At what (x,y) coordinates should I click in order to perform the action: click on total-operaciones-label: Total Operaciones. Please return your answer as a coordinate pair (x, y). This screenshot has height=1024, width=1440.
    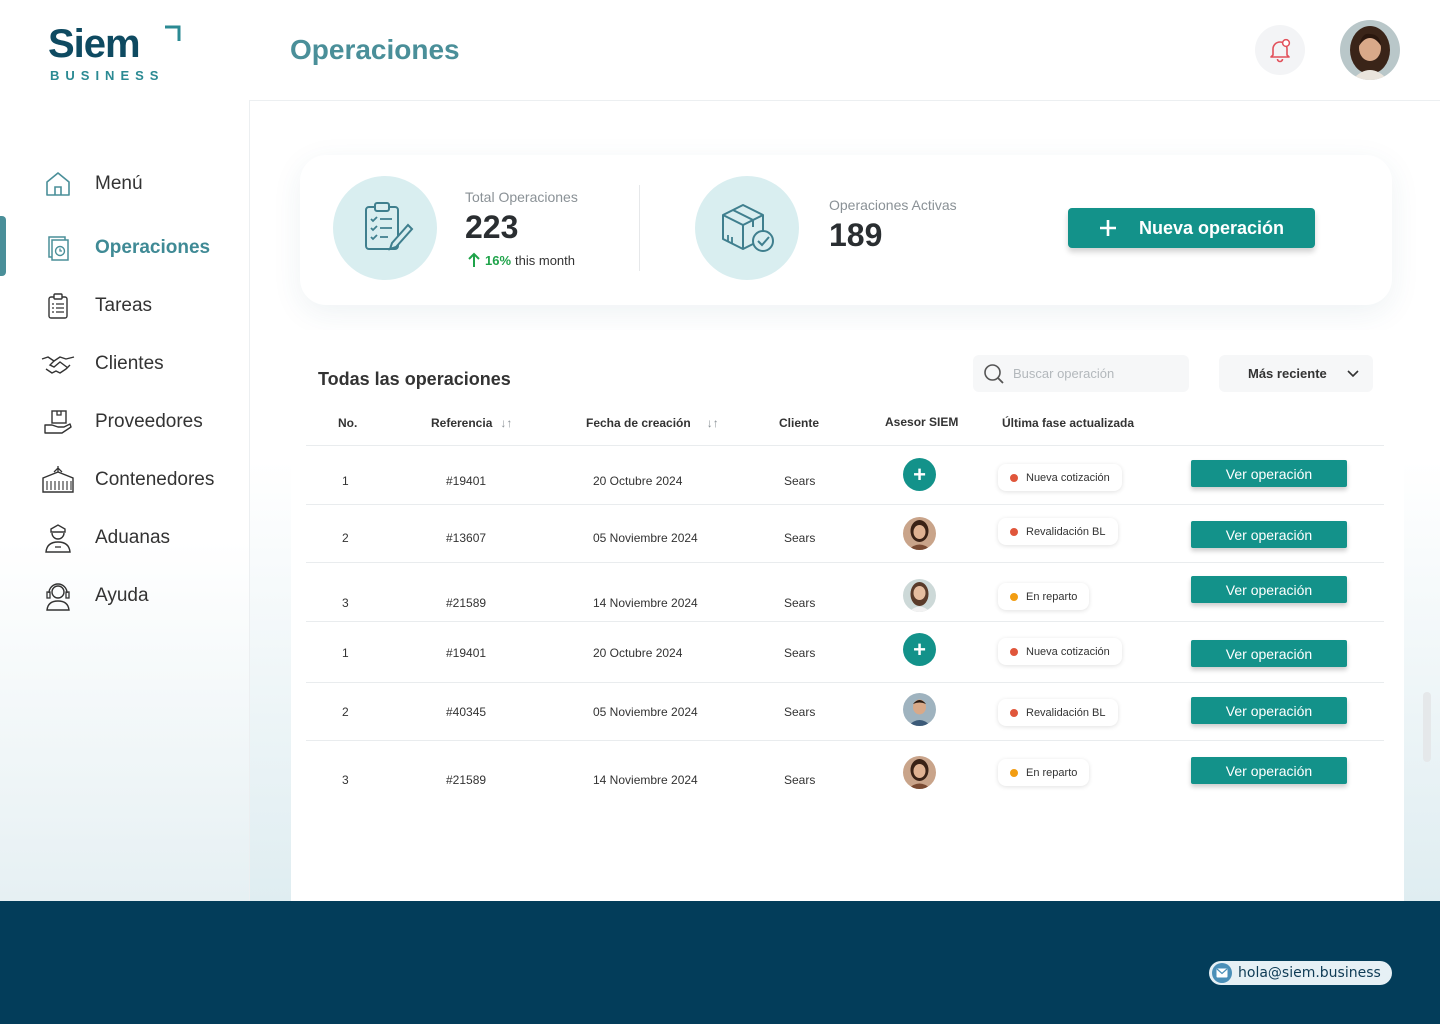
    Looking at the image, I should click on (521, 197).